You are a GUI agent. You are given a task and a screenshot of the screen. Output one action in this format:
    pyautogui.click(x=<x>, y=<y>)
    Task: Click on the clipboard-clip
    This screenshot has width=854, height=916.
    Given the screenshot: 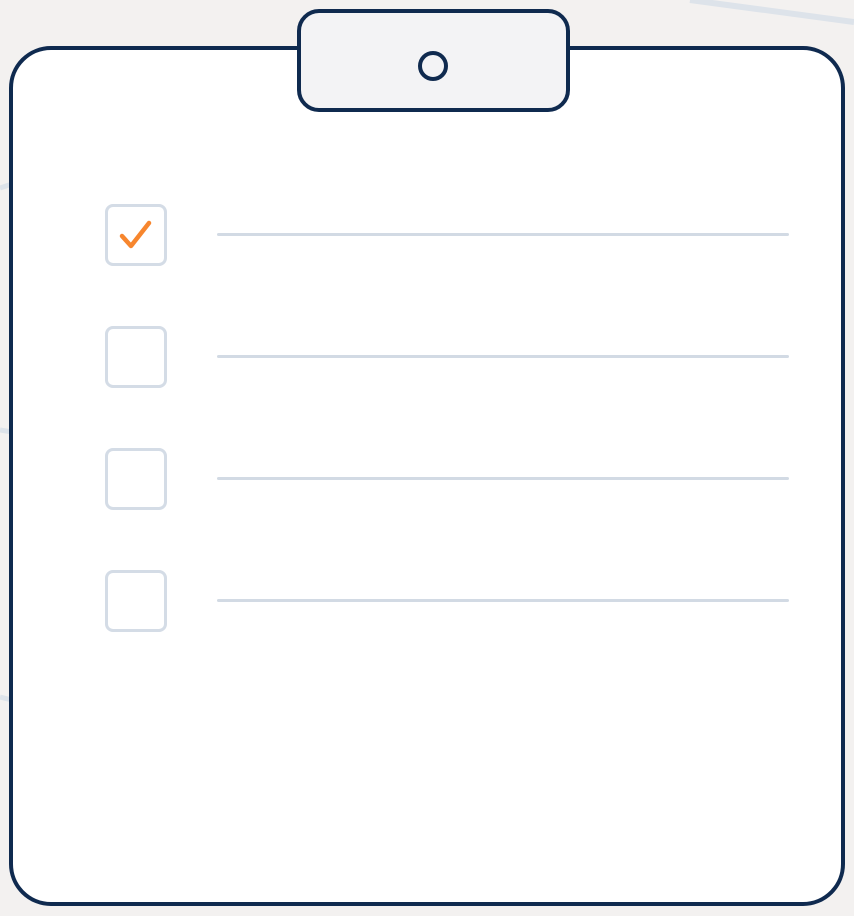 What is the action you would take?
    pyautogui.click(x=433, y=60)
    